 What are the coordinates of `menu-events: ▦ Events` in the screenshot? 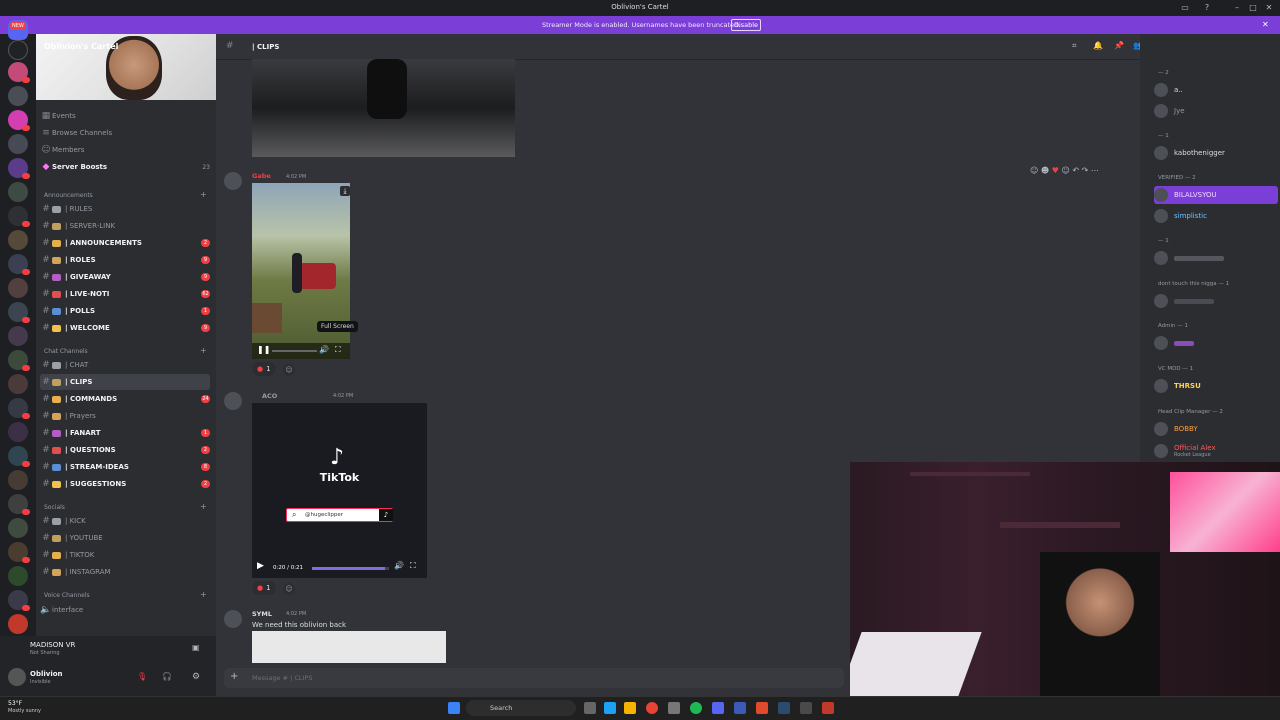 It's located at (125, 116).